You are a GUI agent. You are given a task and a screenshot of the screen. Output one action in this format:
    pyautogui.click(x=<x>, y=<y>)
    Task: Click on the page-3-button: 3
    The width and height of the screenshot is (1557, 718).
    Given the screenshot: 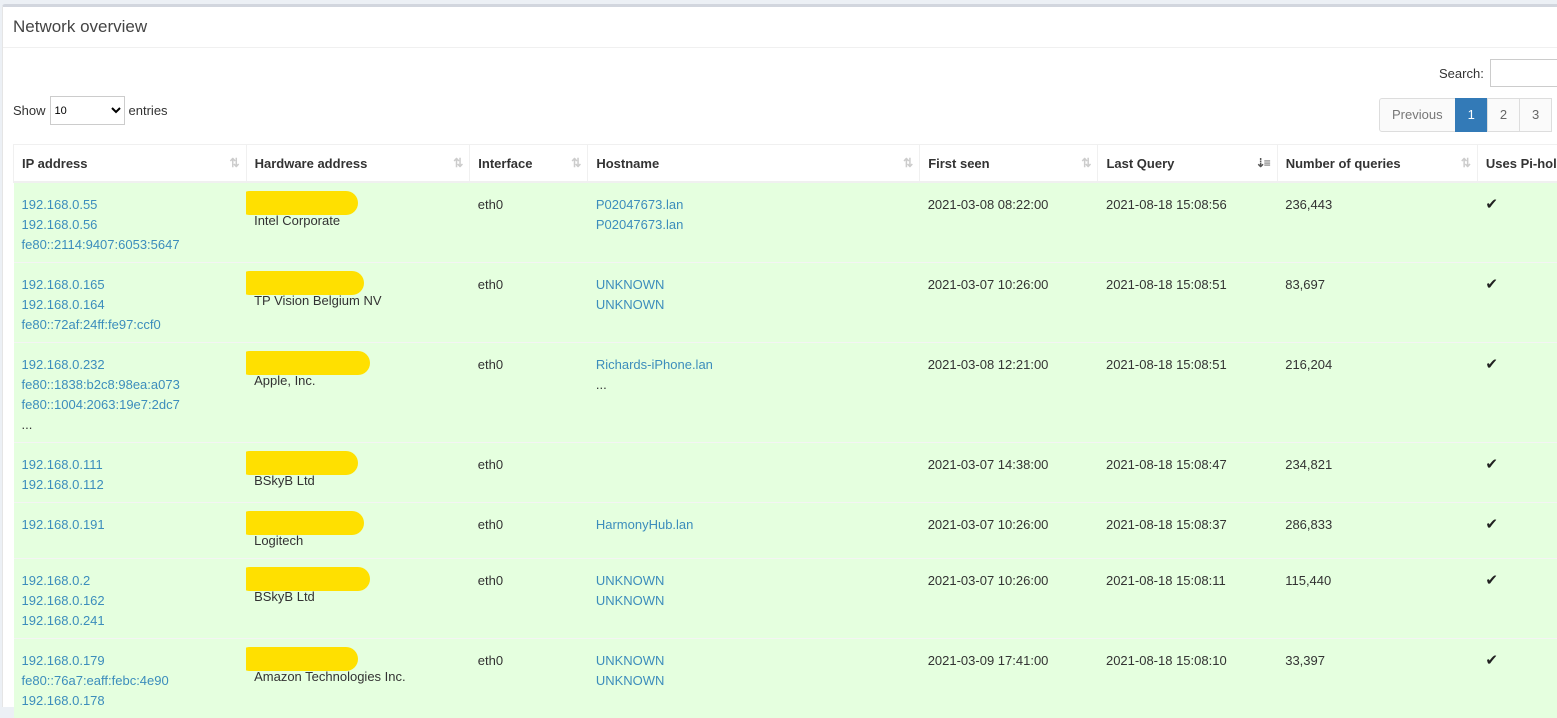 What is the action you would take?
    pyautogui.click(x=1535, y=115)
    